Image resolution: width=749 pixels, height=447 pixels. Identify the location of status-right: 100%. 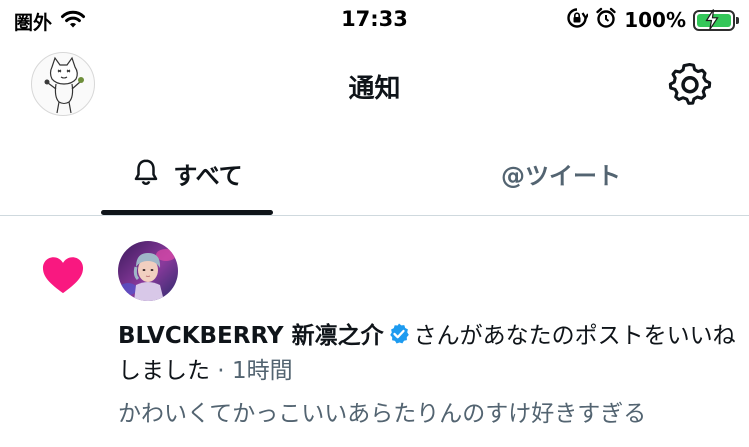
(652, 20).